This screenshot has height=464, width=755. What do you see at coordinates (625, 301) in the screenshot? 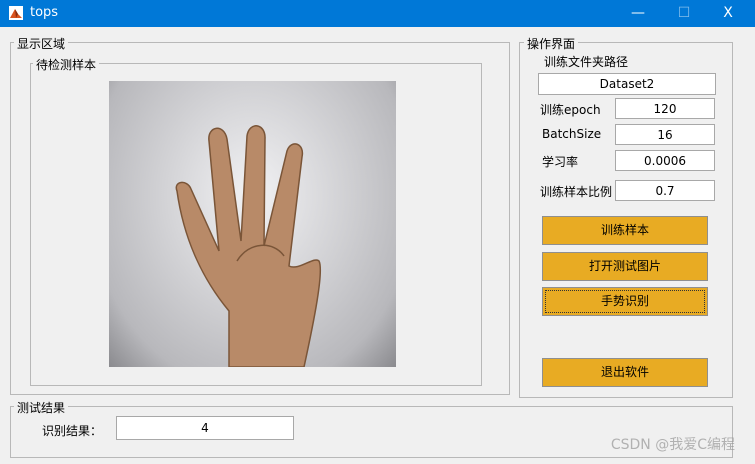
I see `gesture-recognize-button: 手势识别` at bounding box center [625, 301].